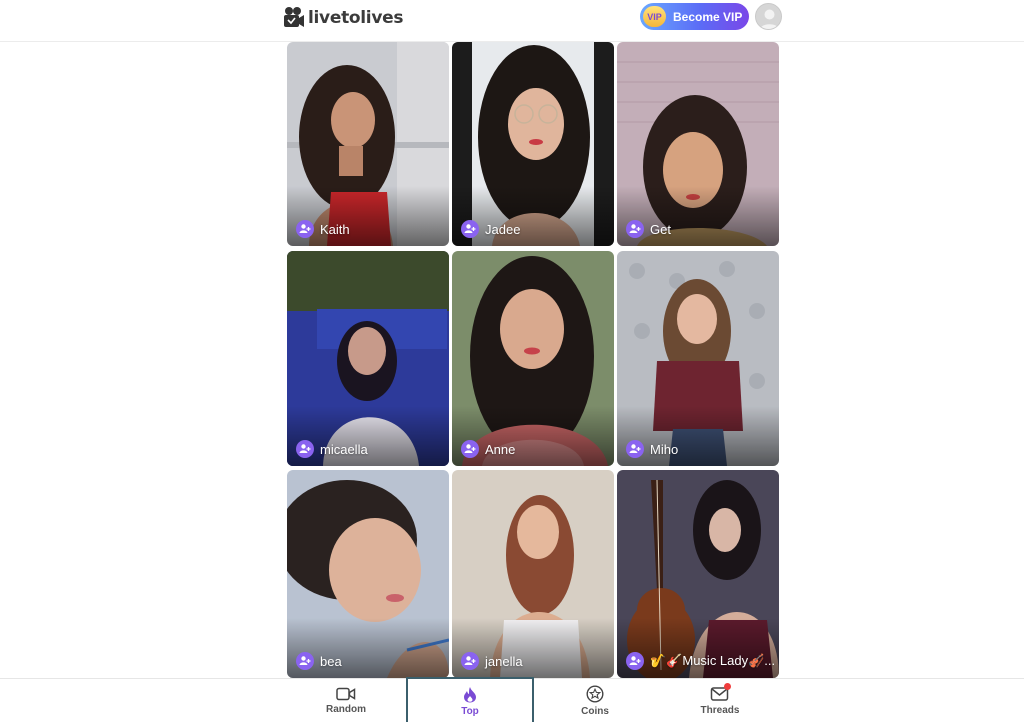  Describe the element at coordinates (503, 229) in the screenshot. I see `profile-name: Jadee` at that location.